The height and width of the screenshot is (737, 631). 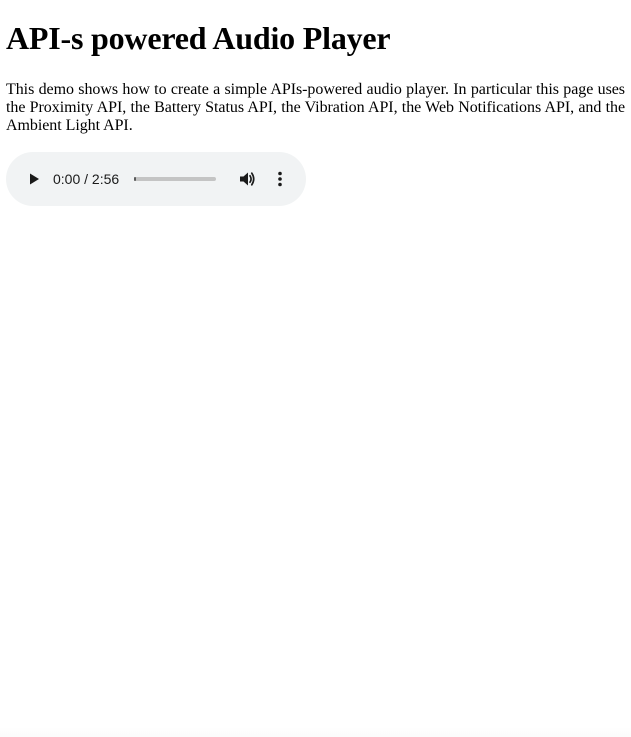 I want to click on time-display: 0:00 / 2:56, so click(x=86, y=179).